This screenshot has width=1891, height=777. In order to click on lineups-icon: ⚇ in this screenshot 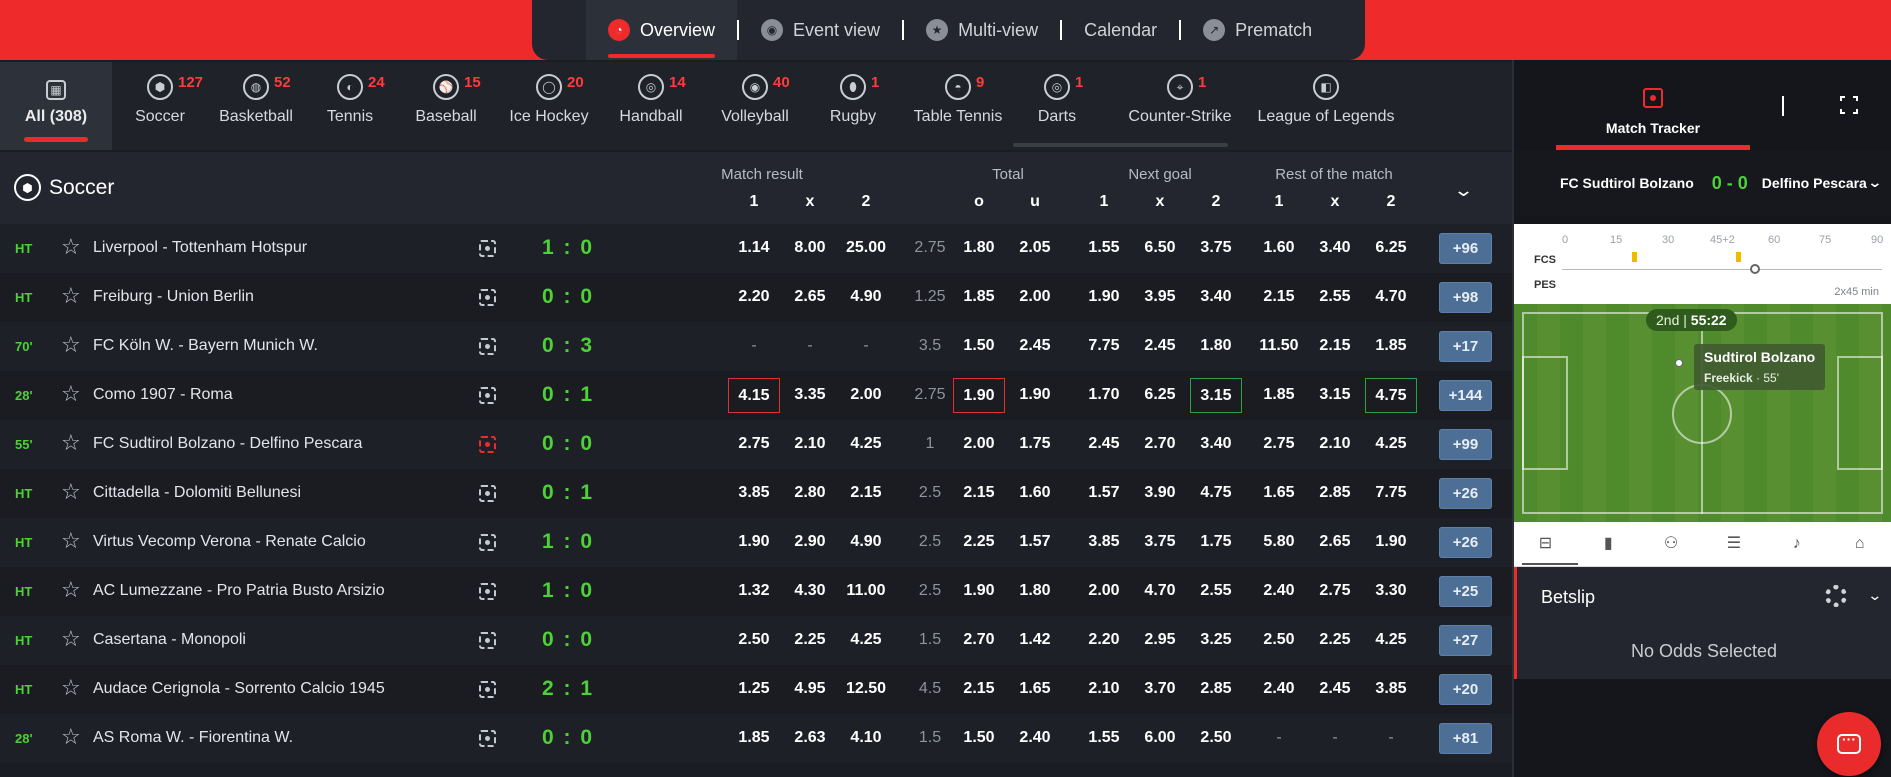, I will do `click(1671, 544)`.